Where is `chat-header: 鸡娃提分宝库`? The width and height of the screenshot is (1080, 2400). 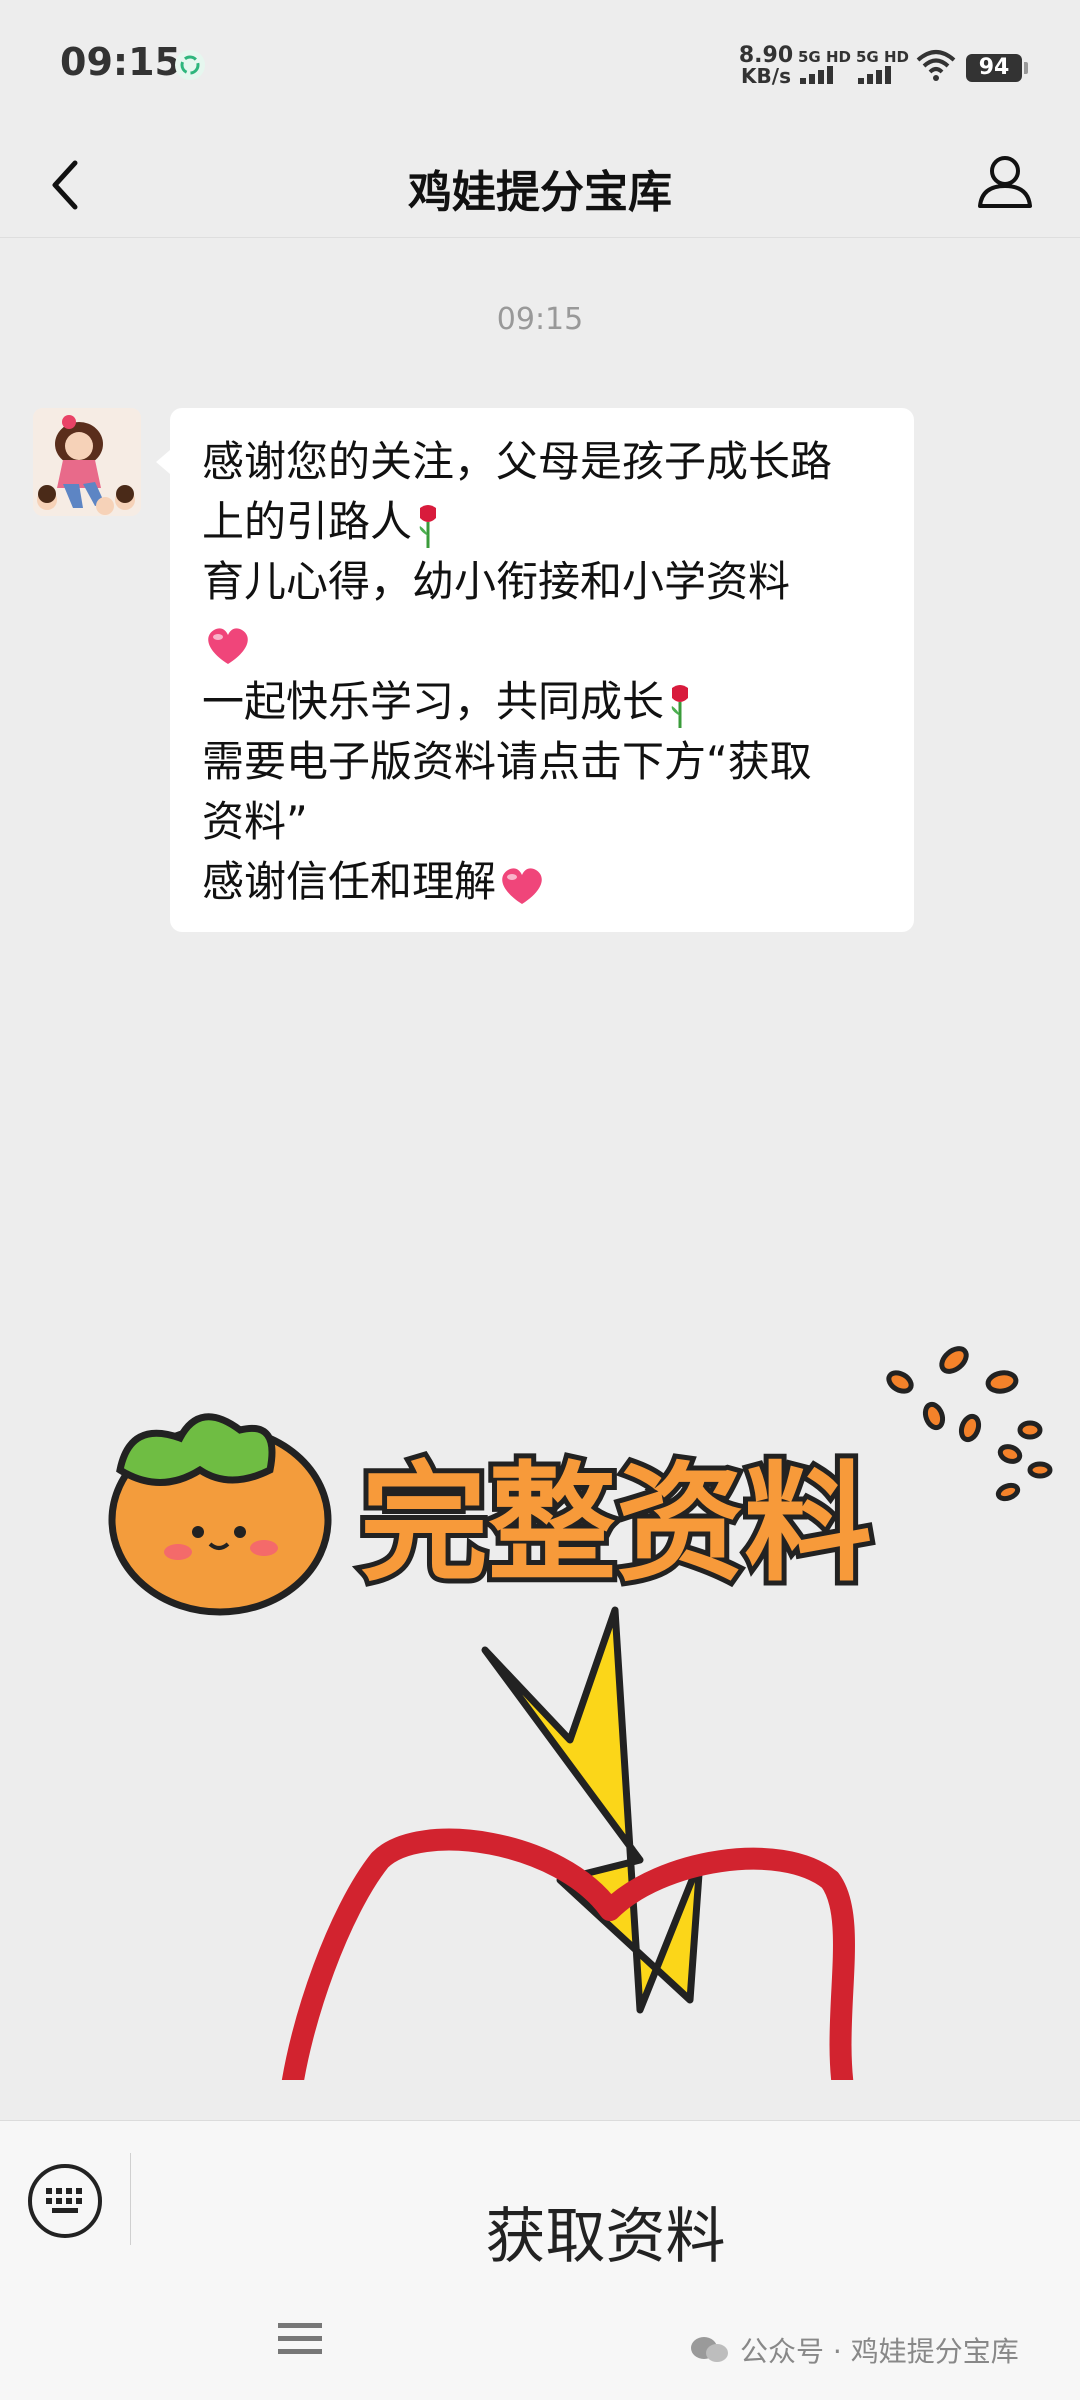
chat-header: 鸡娃提分宝库 is located at coordinates (540, 184).